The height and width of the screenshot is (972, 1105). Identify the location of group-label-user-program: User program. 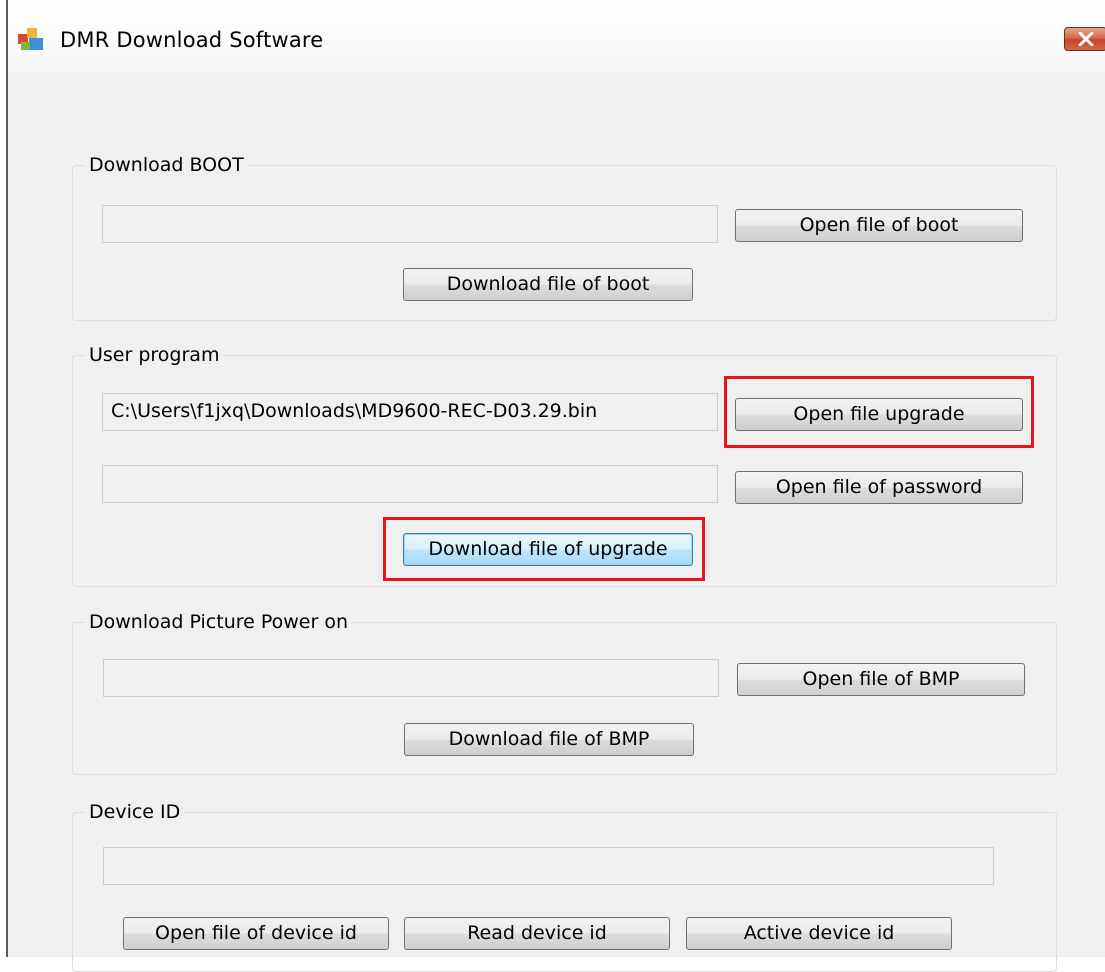
(154, 355).